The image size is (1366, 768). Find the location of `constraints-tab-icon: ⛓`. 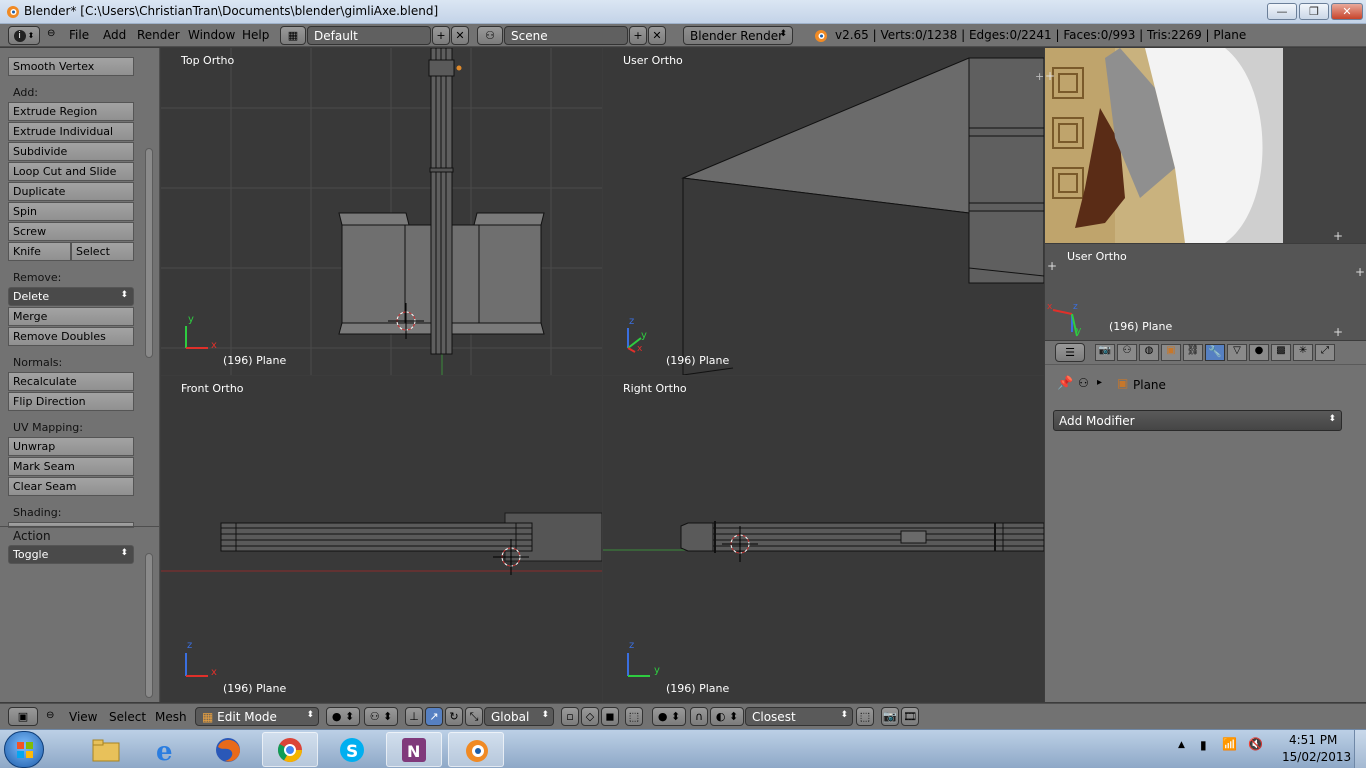

constraints-tab-icon: ⛓ is located at coordinates (1193, 352).